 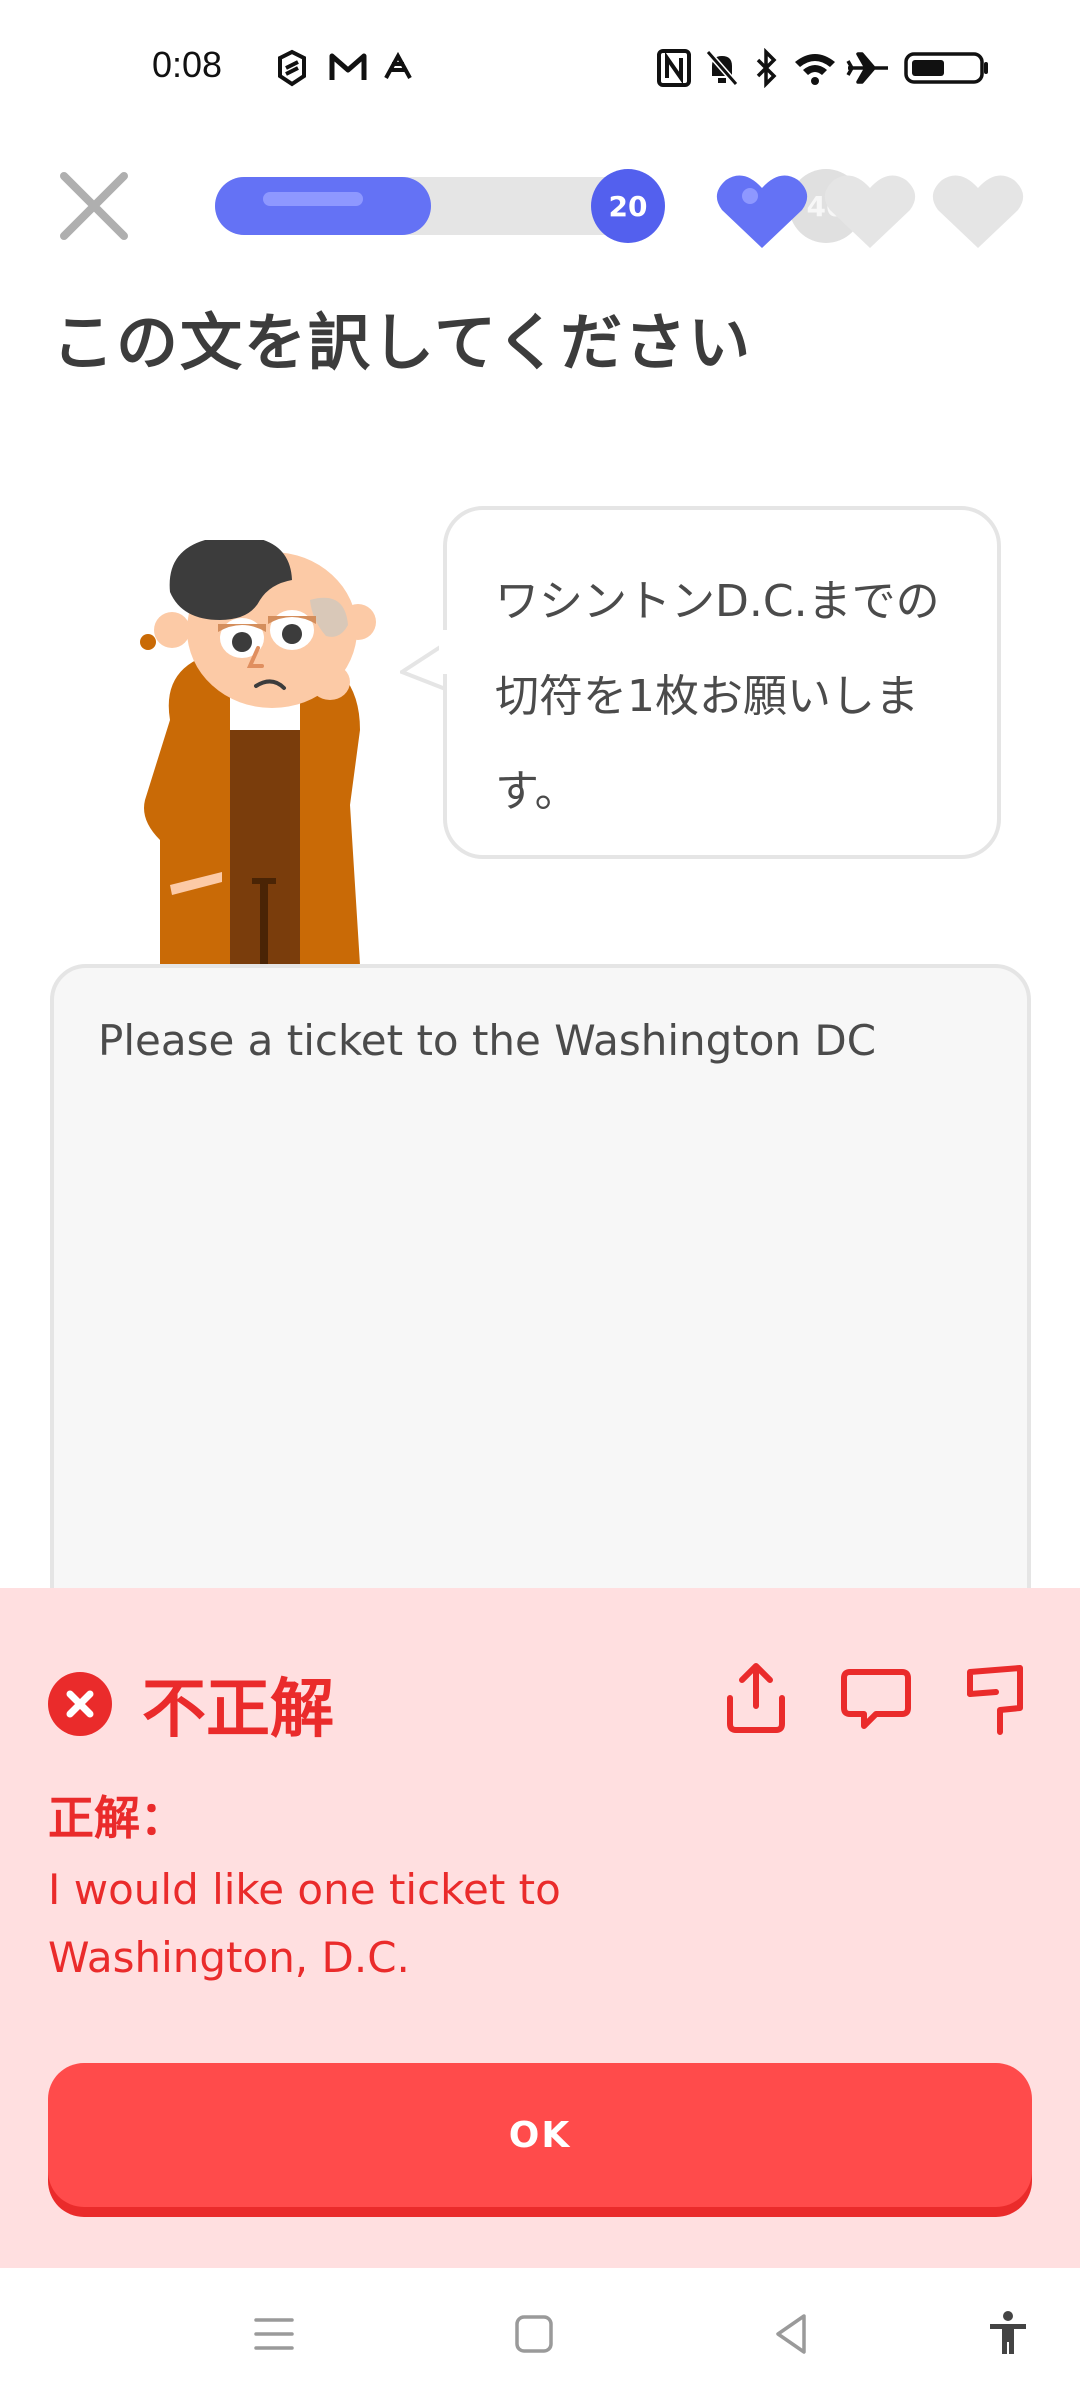 I want to click on progress-fill, so click(x=323, y=206).